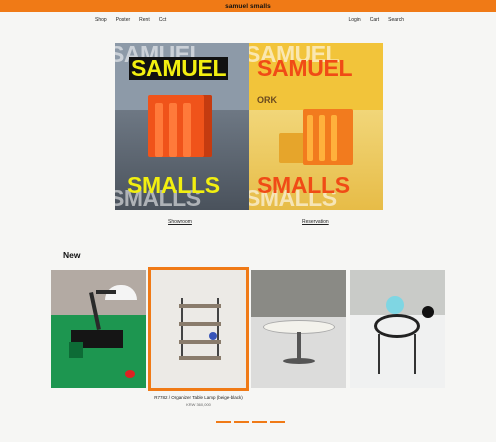 This screenshot has width=496, height=442. I want to click on product-price: KRW 360,000, so click(198, 404).